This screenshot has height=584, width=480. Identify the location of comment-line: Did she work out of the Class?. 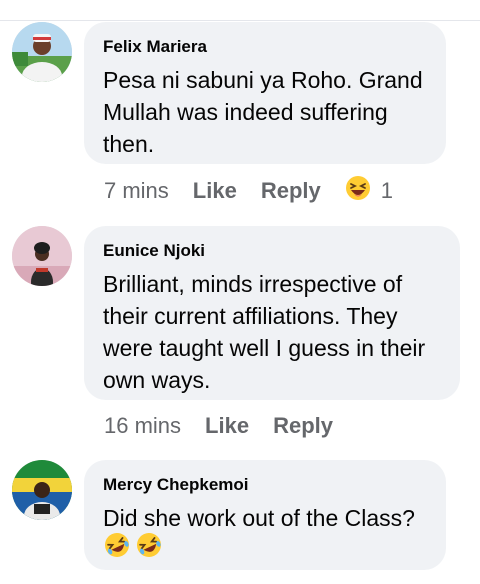
(259, 518).